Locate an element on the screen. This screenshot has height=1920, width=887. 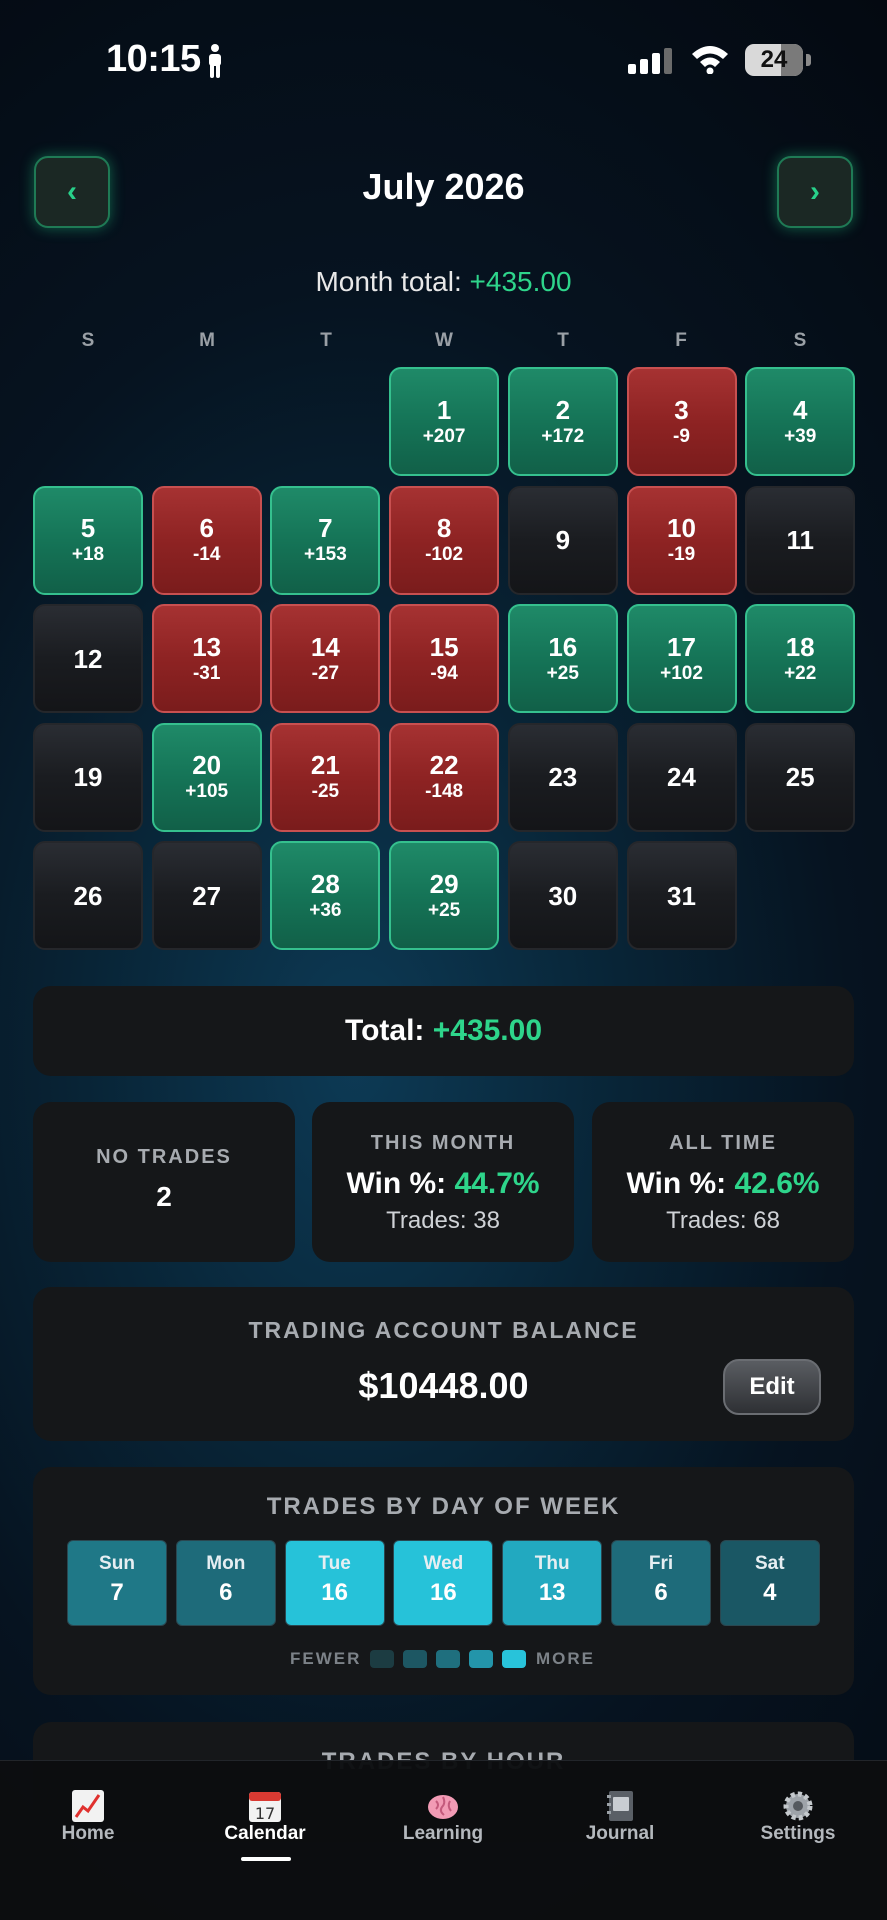
all-time-win-value: 42.6% is located at coordinates (777, 1183).